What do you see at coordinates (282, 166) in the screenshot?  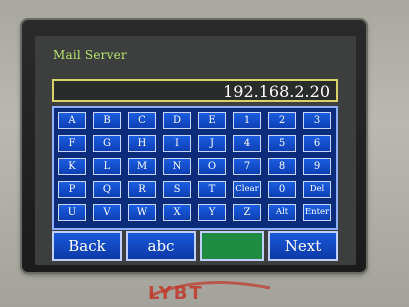 I see `key-8: 8` at bounding box center [282, 166].